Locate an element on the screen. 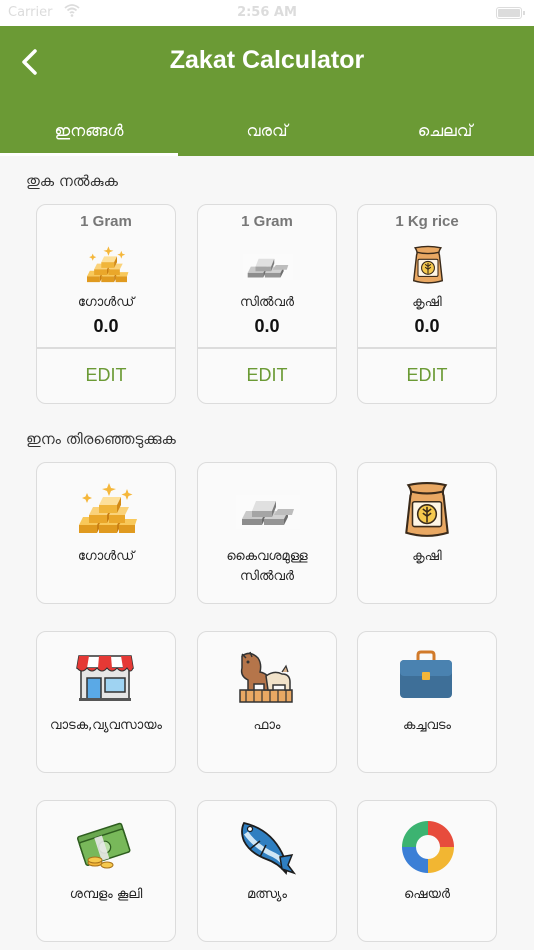 This screenshot has height=950, width=534. item-card-trade: കച്ചവടം is located at coordinates (427, 702).